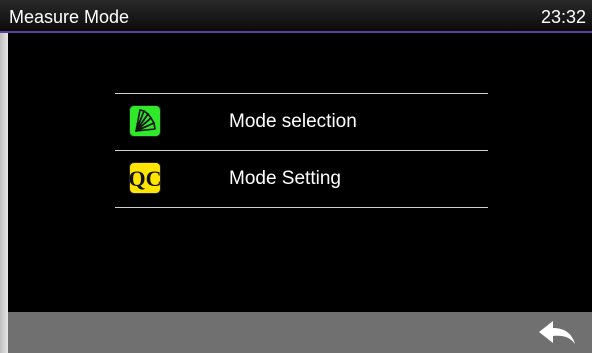 The height and width of the screenshot is (353, 592). I want to click on back-arrow-icon, so click(557, 332).